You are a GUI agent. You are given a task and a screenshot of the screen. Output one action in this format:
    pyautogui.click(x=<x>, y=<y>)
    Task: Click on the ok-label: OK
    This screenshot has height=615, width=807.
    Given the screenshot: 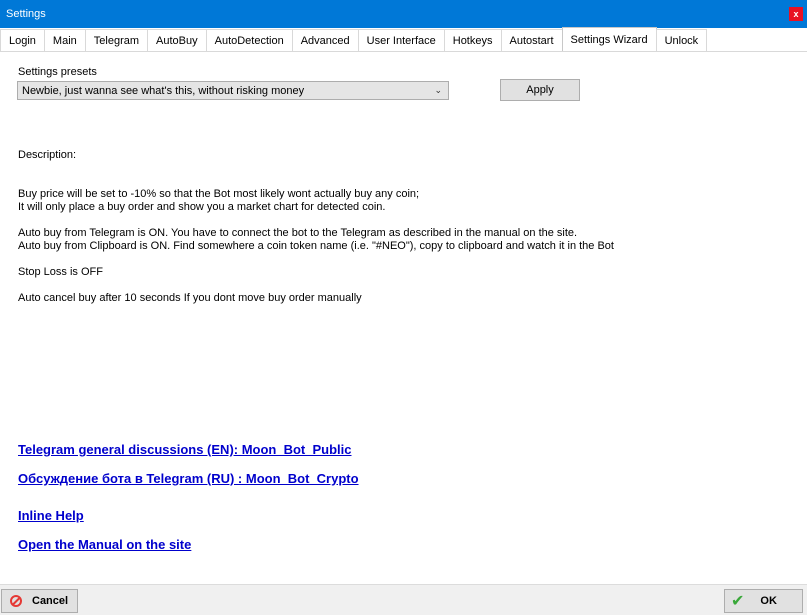 What is the action you would take?
    pyautogui.click(x=768, y=601)
    